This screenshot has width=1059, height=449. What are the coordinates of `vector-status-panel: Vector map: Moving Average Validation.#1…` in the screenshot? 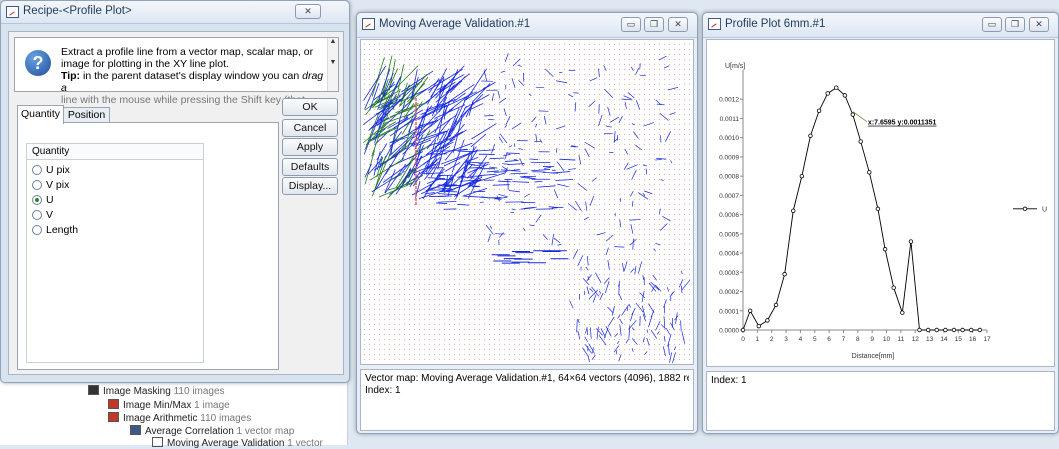 It's located at (527, 400).